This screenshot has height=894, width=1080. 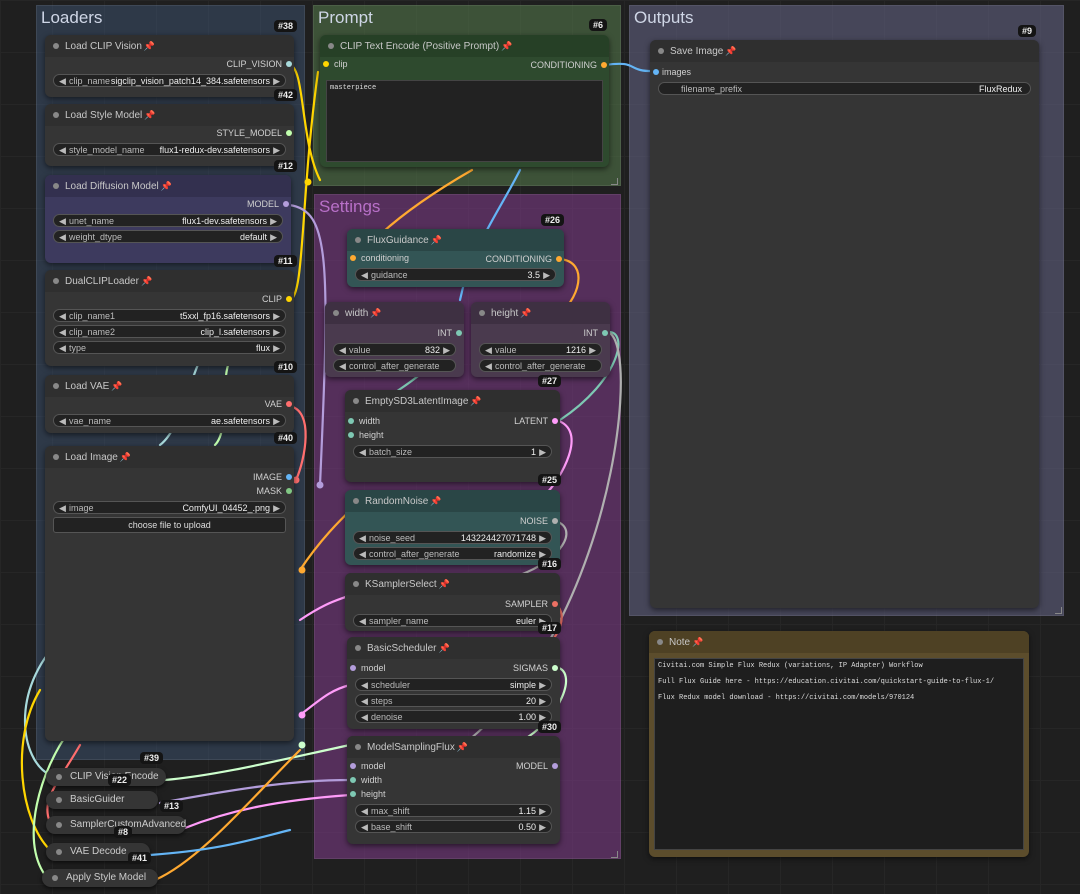 What do you see at coordinates (168, 186) in the screenshot?
I see `node-header: Load Diffusion Model 📌` at bounding box center [168, 186].